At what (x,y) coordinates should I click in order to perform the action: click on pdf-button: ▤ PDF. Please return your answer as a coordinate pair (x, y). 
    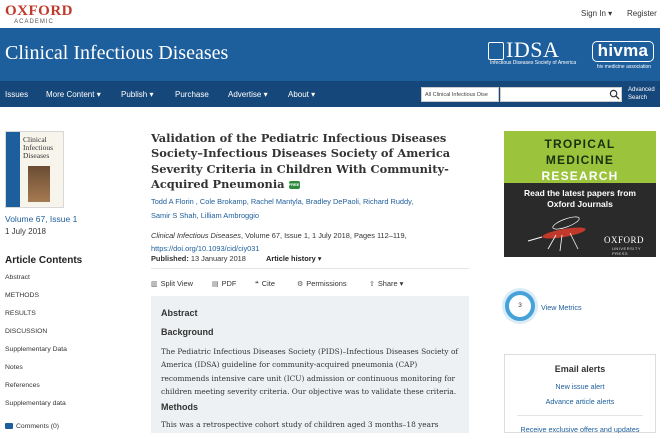
    Looking at the image, I should click on (224, 283).